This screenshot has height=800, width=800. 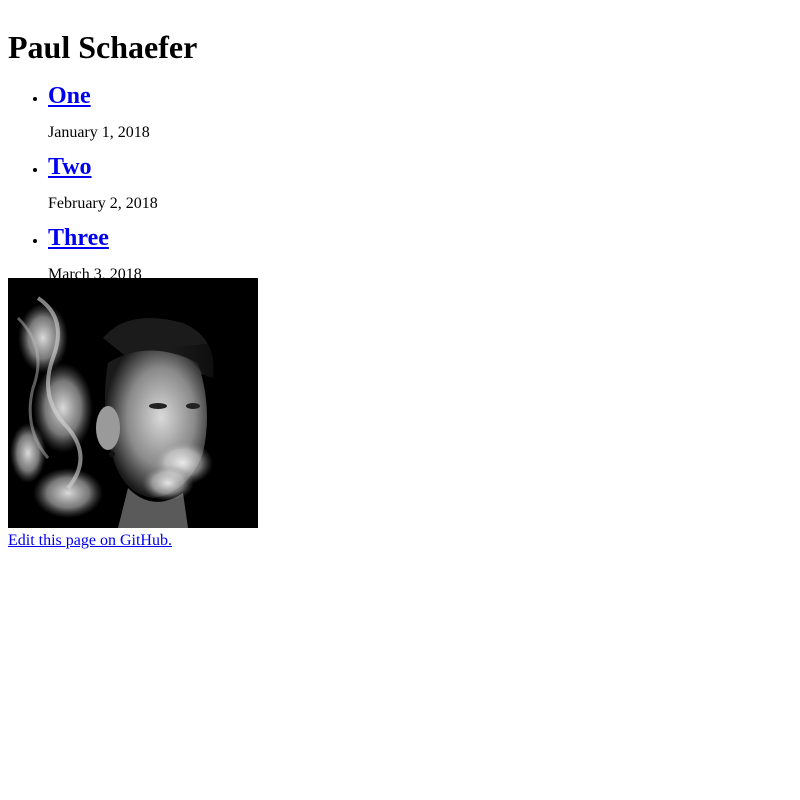 What do you see at coordinates (99, 132) in the screenshot?
I see `post-date: January 1, 2018` at bounding box center [99, 132].